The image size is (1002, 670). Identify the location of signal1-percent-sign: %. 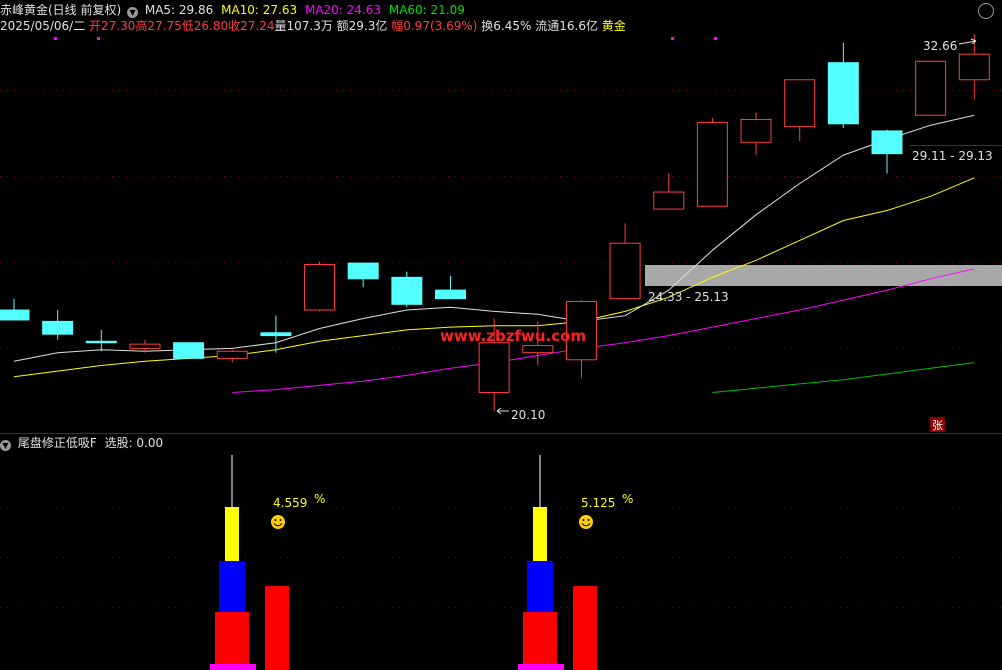
(319, 499).